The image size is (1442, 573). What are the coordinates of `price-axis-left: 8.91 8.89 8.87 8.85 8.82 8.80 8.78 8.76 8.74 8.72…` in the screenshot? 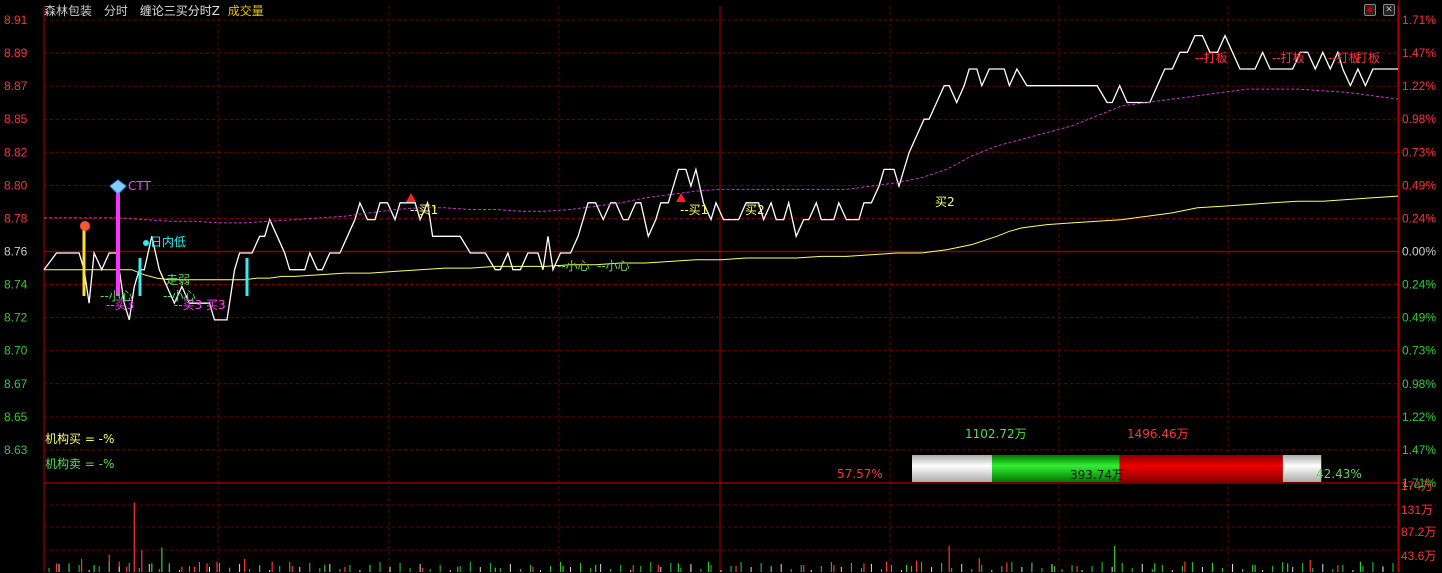 It's located at (16, 235).